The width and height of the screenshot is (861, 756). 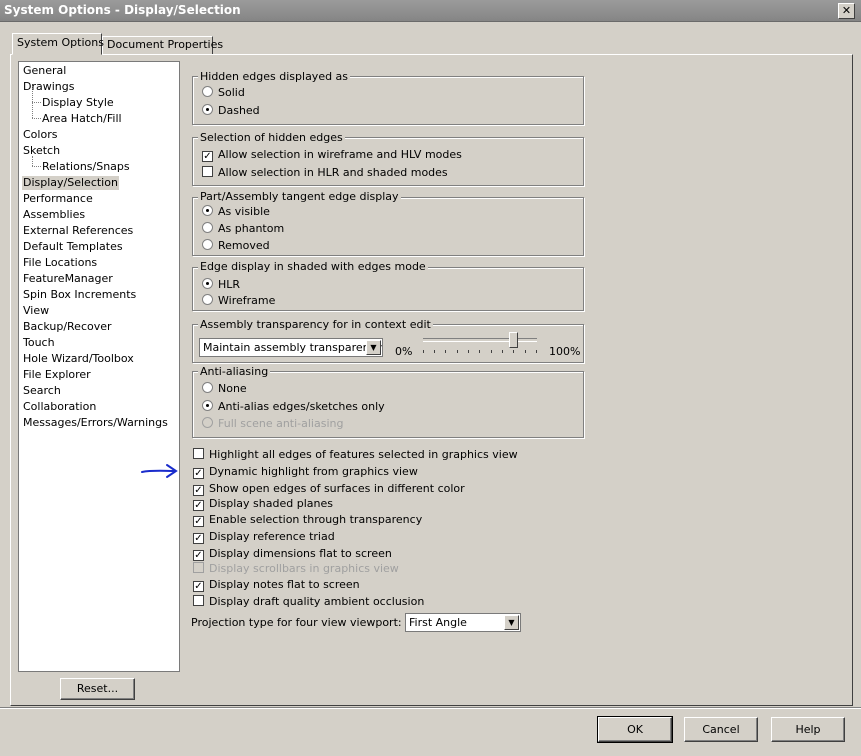 What do you see at coordinates (239, 110) in the screenshot?
I see `radio-label: Dashed` at bounding box center [239, 110].